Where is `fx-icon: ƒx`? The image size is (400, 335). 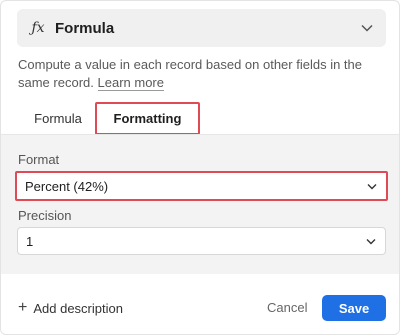 fx-icon: ƒx is located at coordinates (38, 28).